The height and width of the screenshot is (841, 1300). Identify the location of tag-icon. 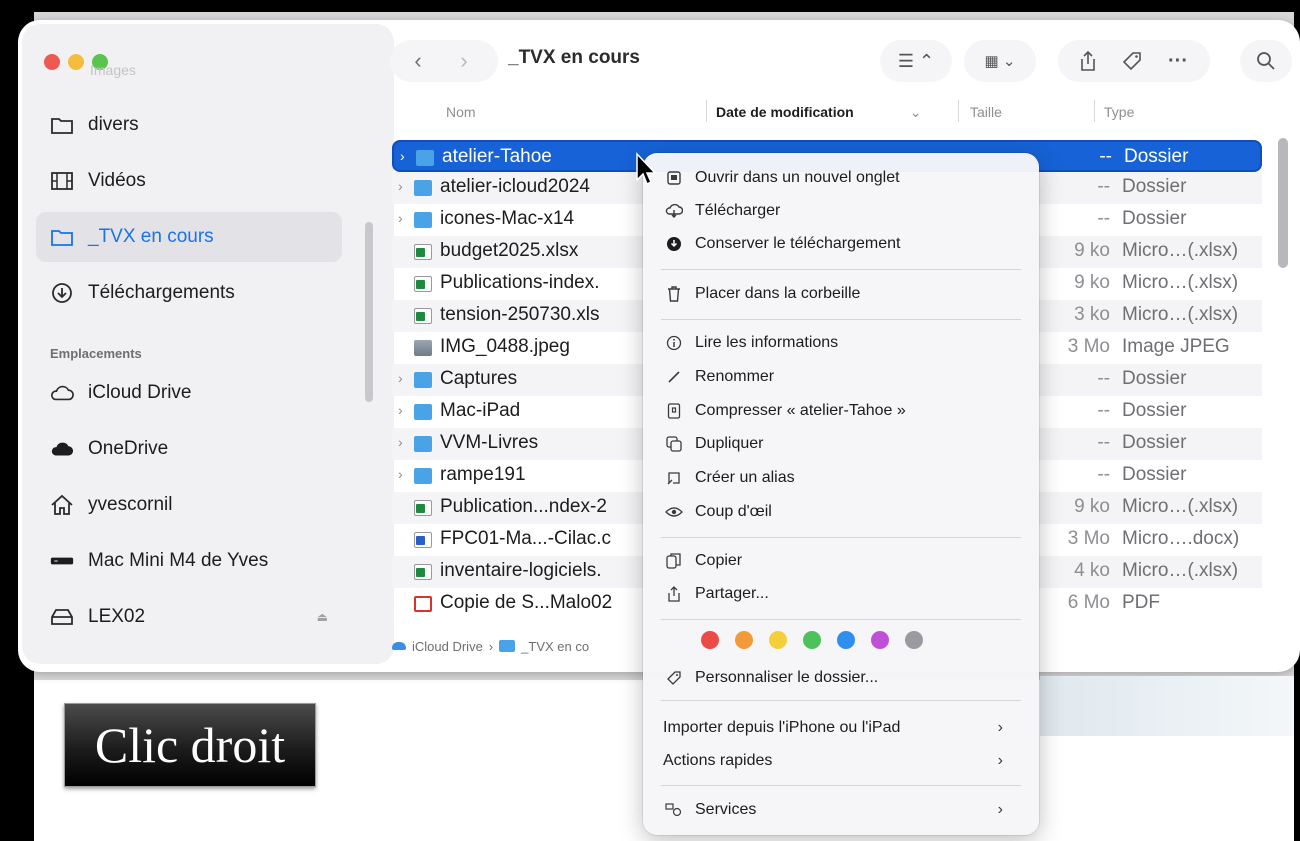
(1131, 61).